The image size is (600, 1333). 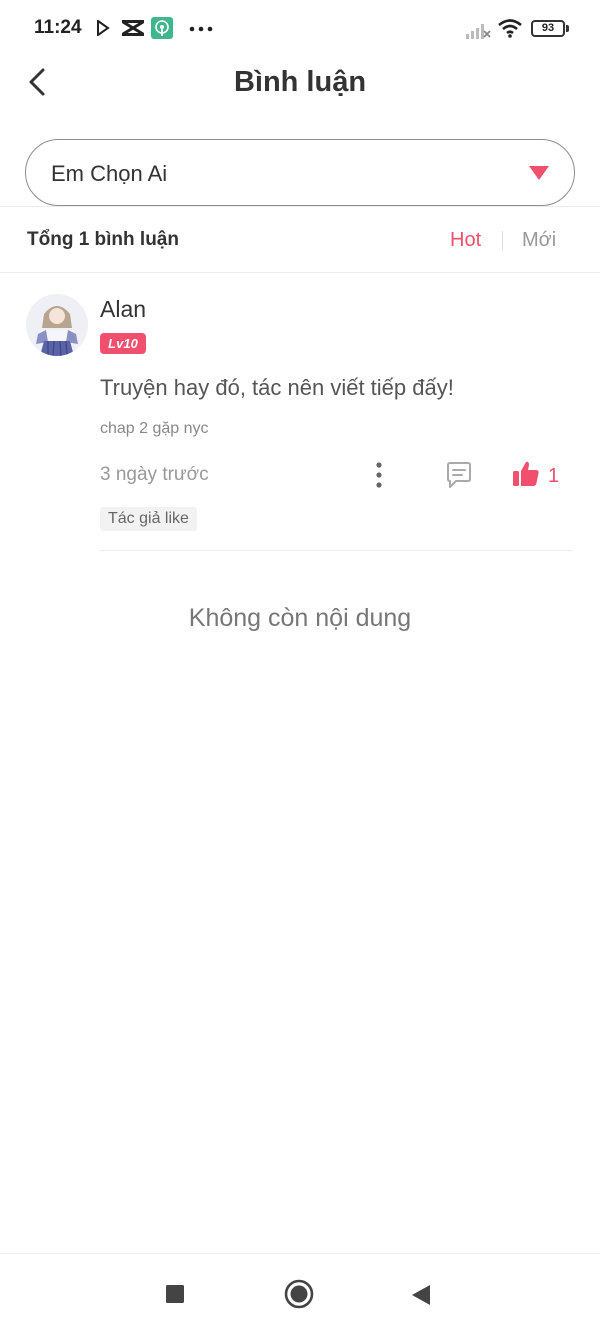 I want to click on signal-icon, so click(x=478, y=31).